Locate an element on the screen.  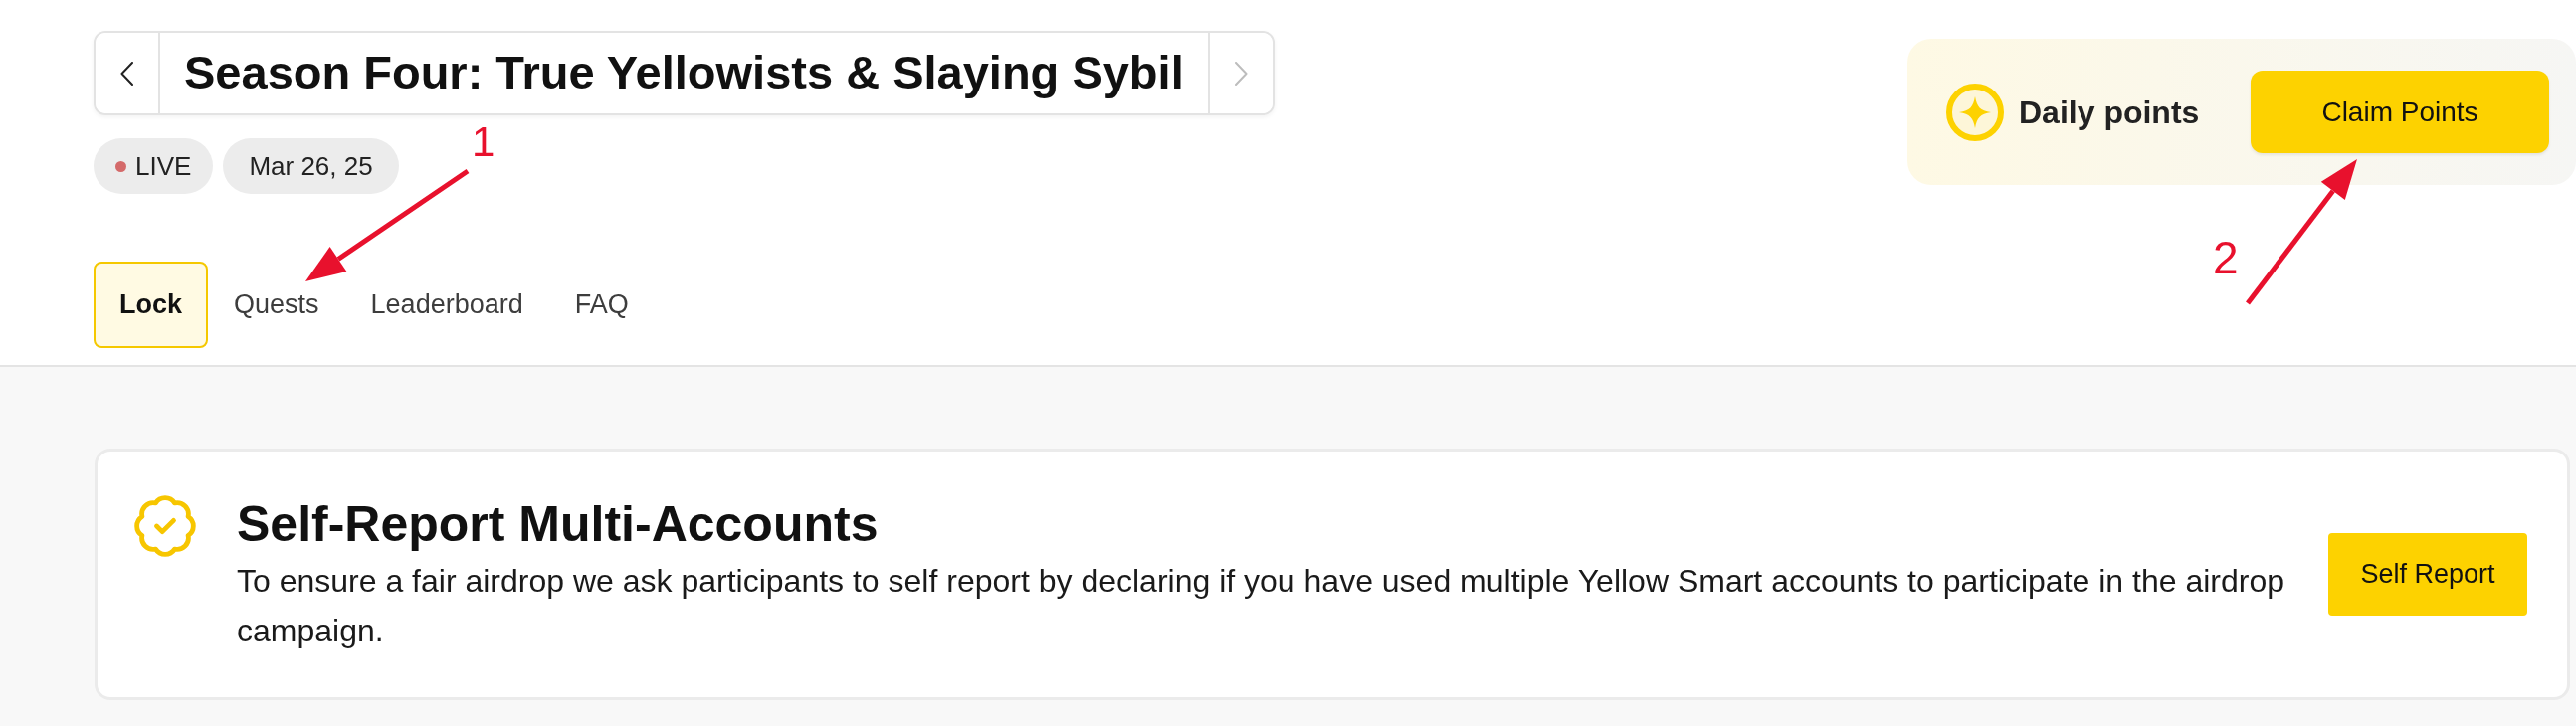
card-description: To ensure a fair airdrop we ask participants to self report by declaring if you have used multiple Yellow Smart accounts to participate in the airdrop campaign. is located at coordinates (1261, 605).